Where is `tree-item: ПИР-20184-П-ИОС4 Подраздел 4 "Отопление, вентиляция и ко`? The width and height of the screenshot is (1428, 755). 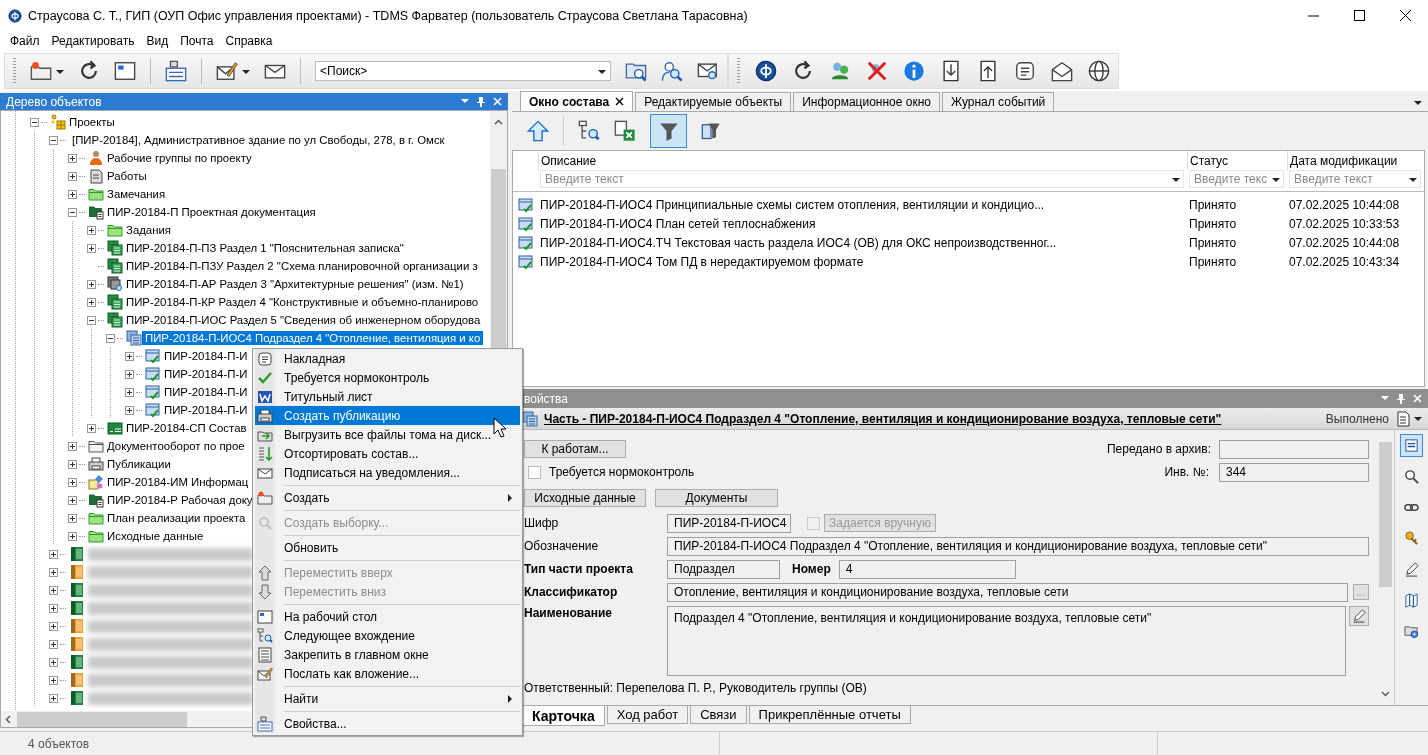
tree-item: ПИР-20184-П-ИОС4 Подраздел 4 "Отопление, вентиляция и ко is located at coordinates (313, 338).